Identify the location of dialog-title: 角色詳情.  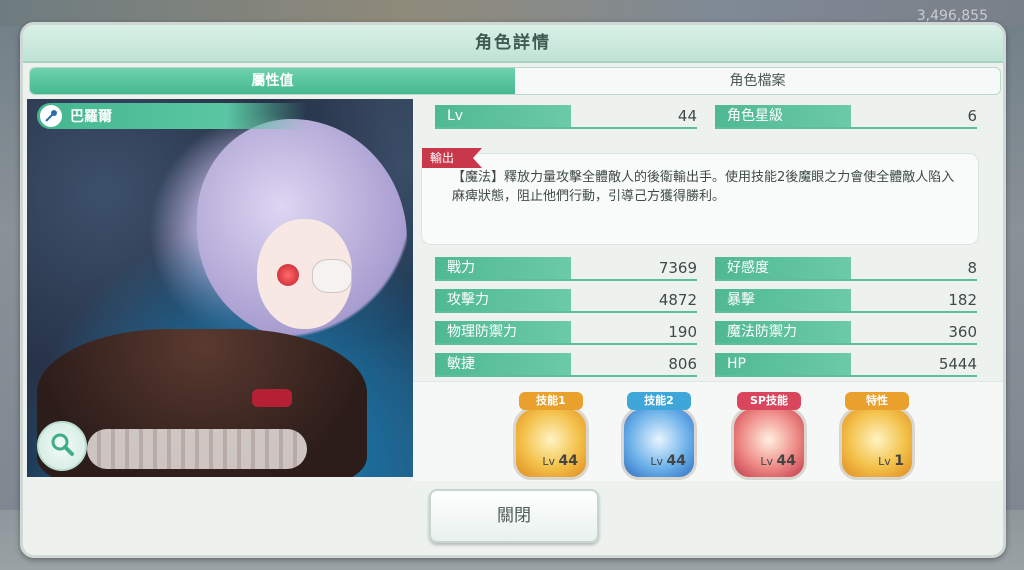
(513, 44).